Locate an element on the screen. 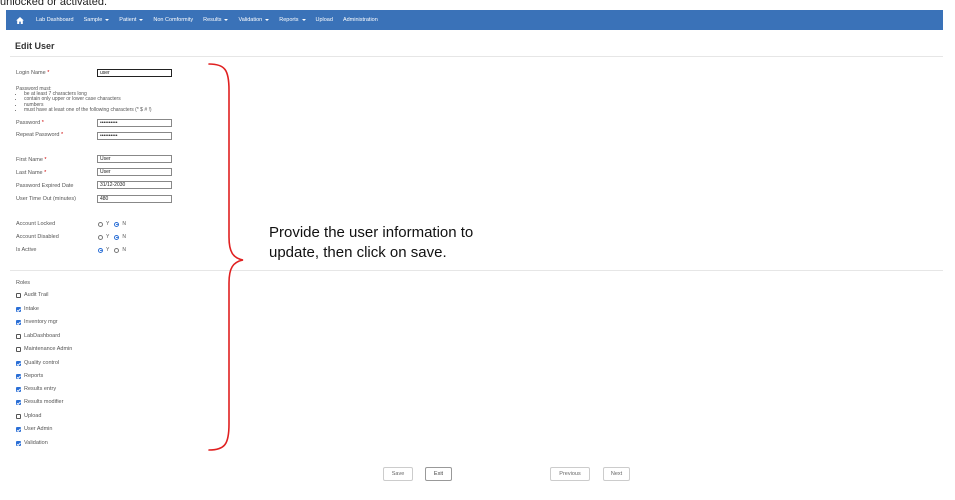  is-active-radios: Y N is located at coordinates (112, 250).